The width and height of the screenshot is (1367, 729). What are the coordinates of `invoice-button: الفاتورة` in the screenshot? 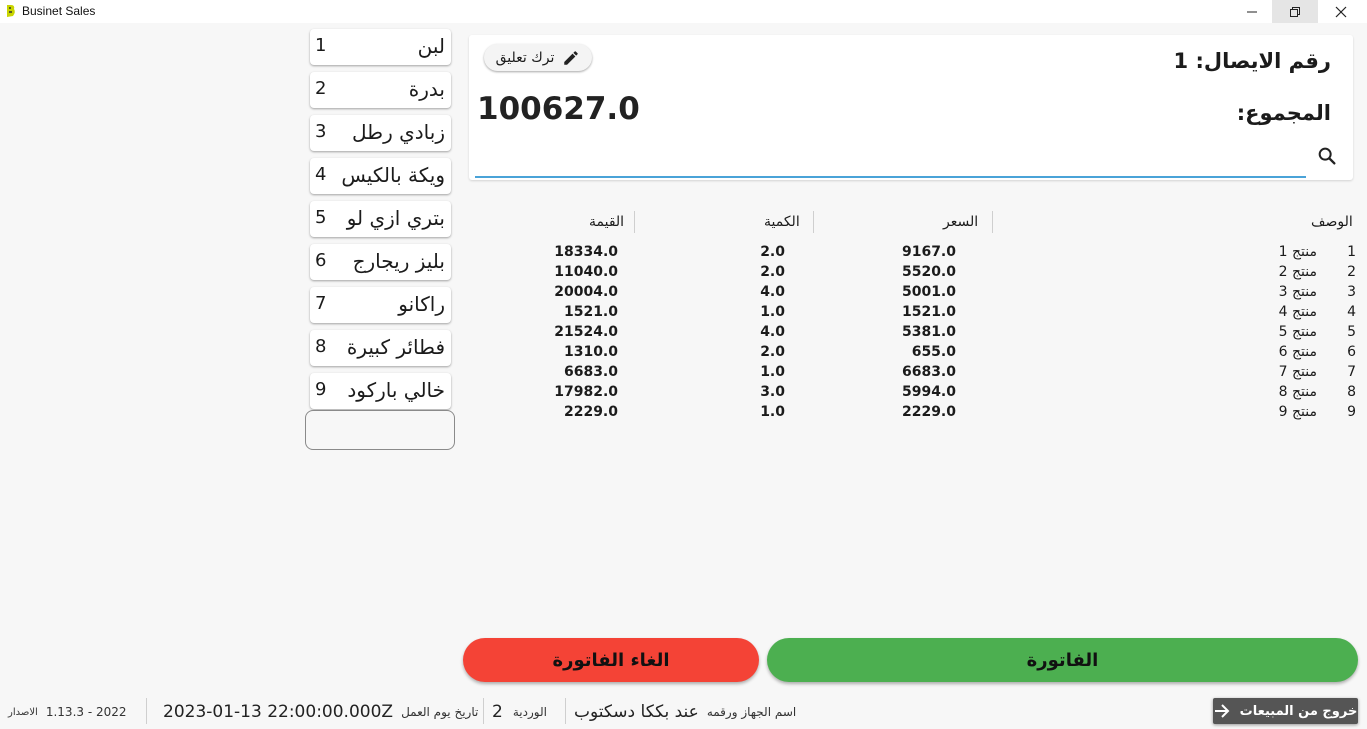 It's located at (1062, 660).